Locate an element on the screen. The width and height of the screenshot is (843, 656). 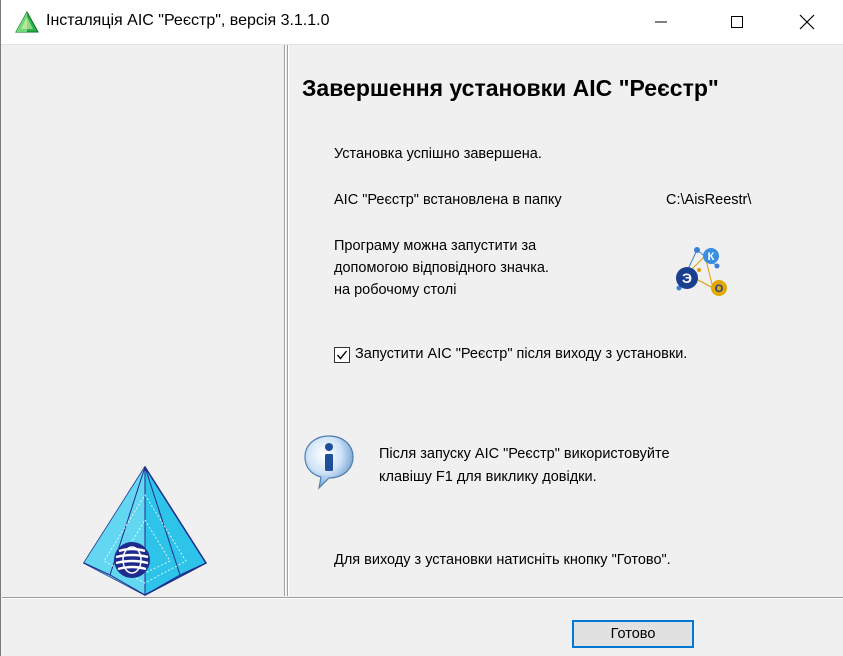
green-triangle-icon is located at coordinates (27, 21).